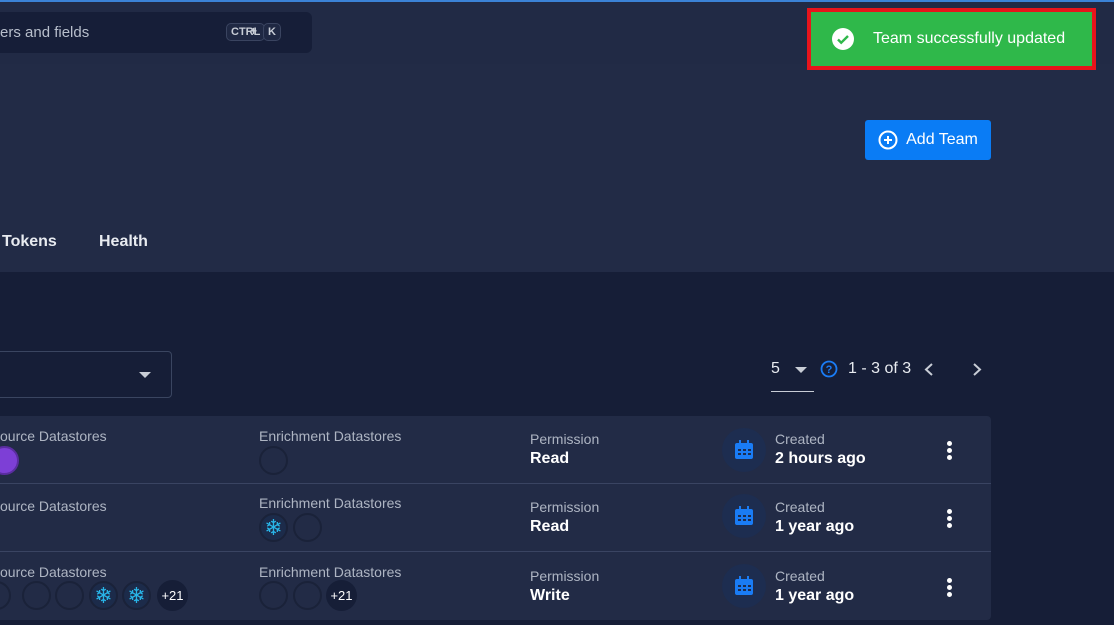  What do you see at coordinates (820, 458) in the screenshot?
I see `created-value: 2 hours ago` at bounding box center [820, 458].